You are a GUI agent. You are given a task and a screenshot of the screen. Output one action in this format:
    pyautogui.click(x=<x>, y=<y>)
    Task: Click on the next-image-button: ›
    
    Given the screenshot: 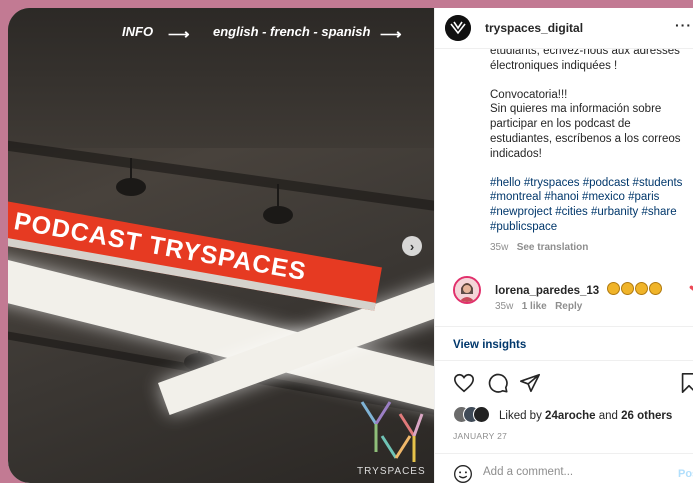 What is the action you would take?
    pyautogui.click(x=412, y=246)
    